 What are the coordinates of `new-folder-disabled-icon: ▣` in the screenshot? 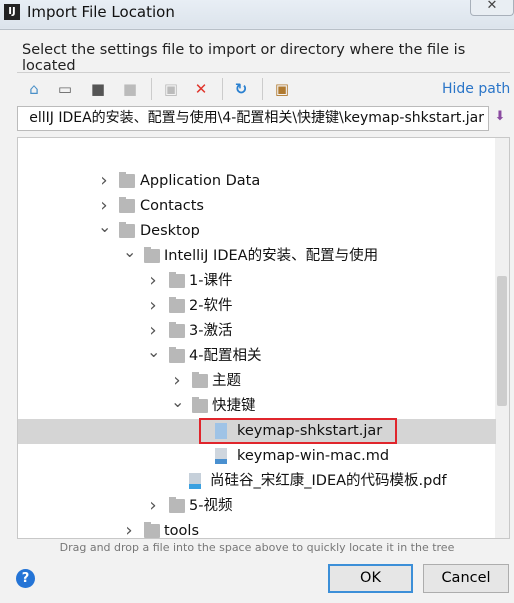 It's located at (171, 89).